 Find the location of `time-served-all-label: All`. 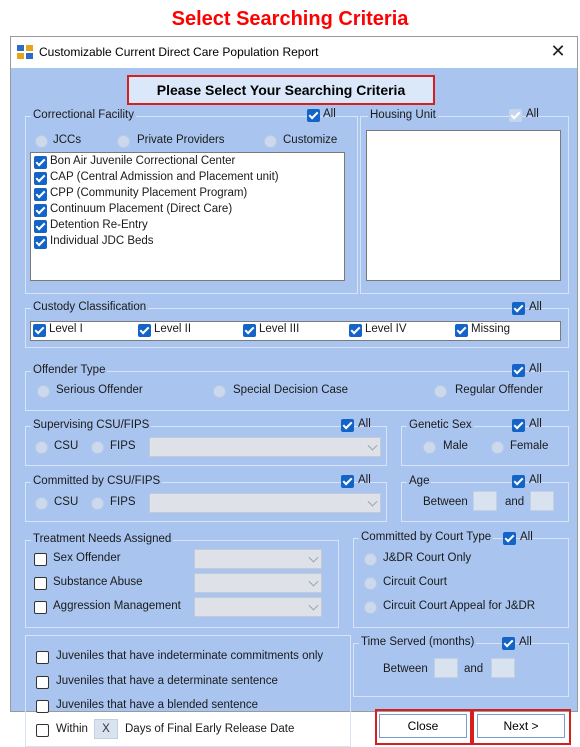

time-served-all-label: All is located at coordinates (525, 642).